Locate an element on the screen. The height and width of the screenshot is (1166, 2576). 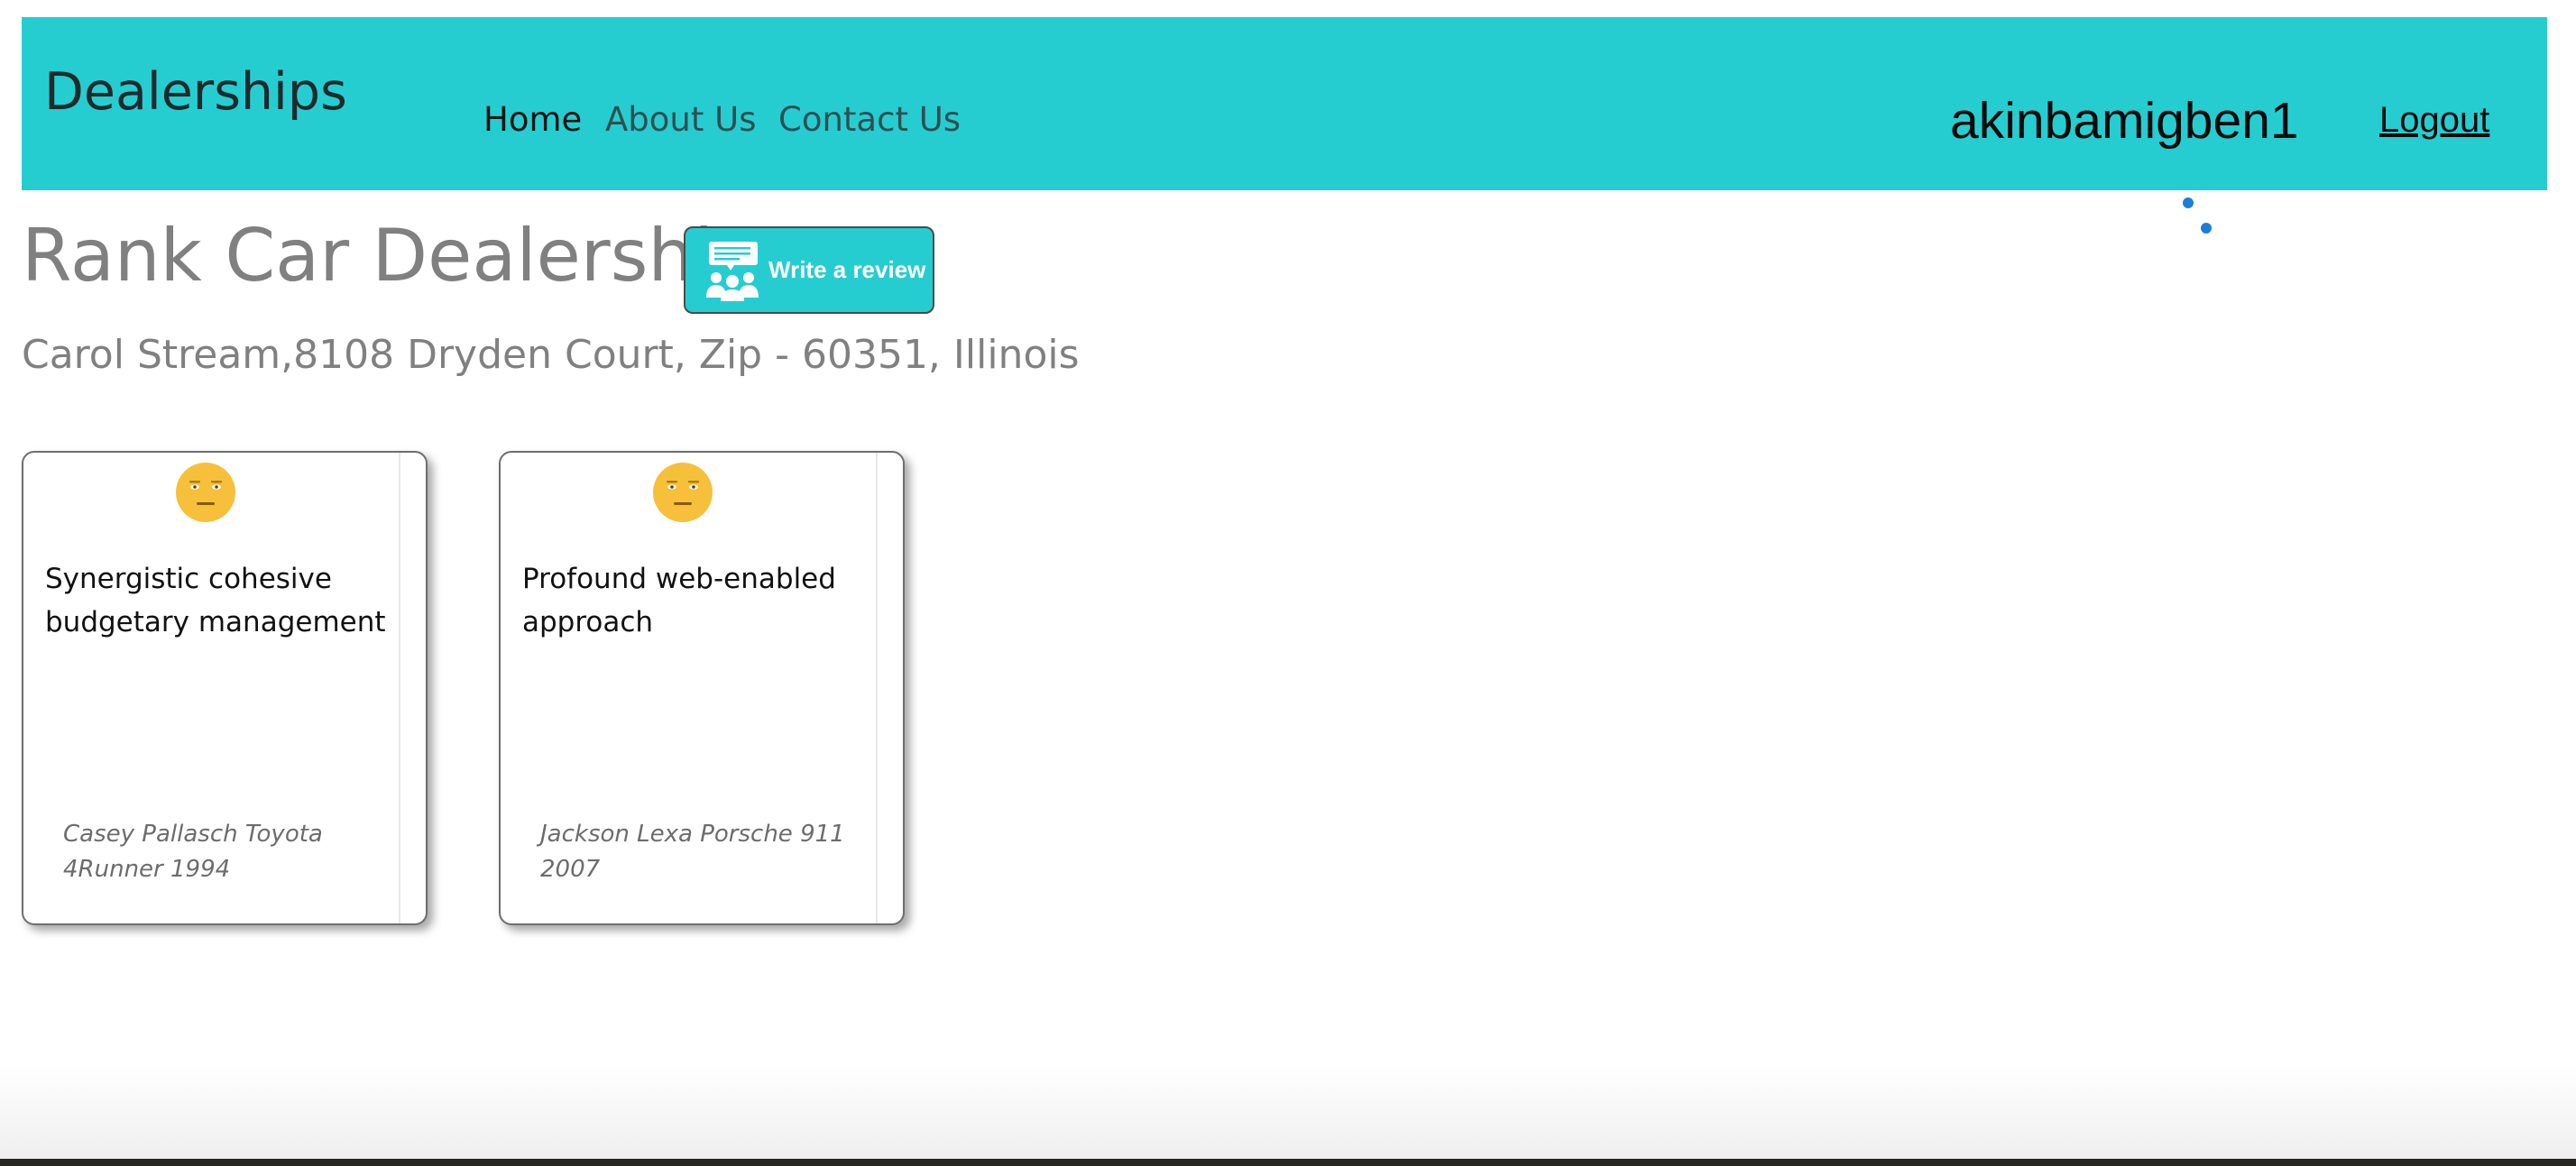
bottom-shadow is located at coordinates (1288, 1111).